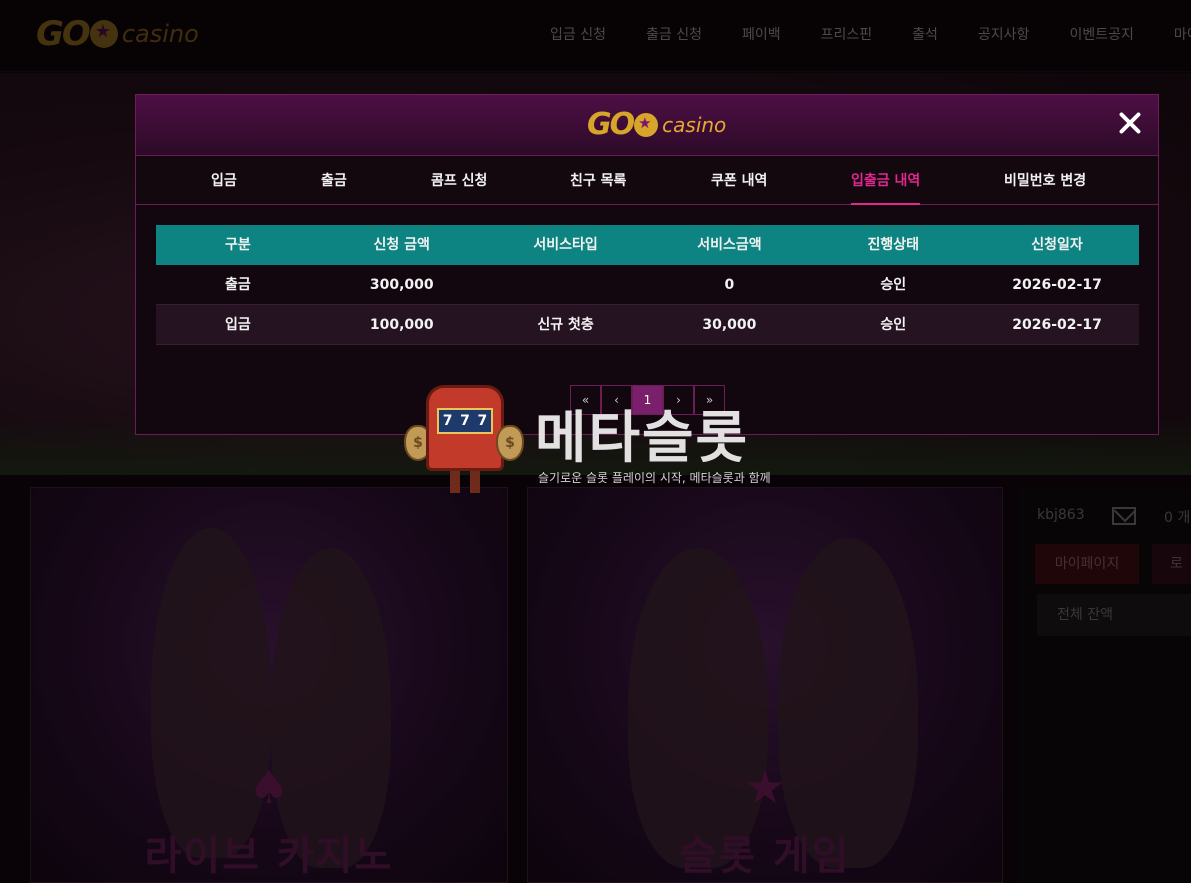 This screenshot has height=883, width=1191. What do you see at coordinates (642, 438) in the screenshot?
I see `watermark-title: 메타슬롯` at bounding box center [642, 438].